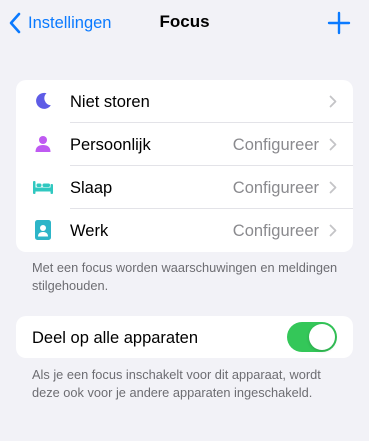  What do you see at coordinates (184, 187) in the screenshot?
I see `focus-item-slaap: Slaap Configureer` at bounding box center [184, 187].